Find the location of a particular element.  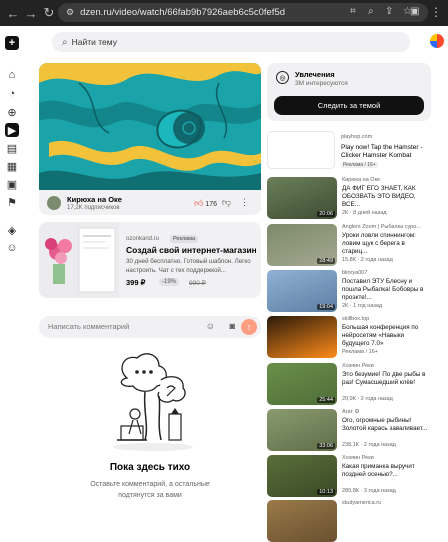

recommendation-thumbnail: 28:49 is located at coordinates (302, 245).